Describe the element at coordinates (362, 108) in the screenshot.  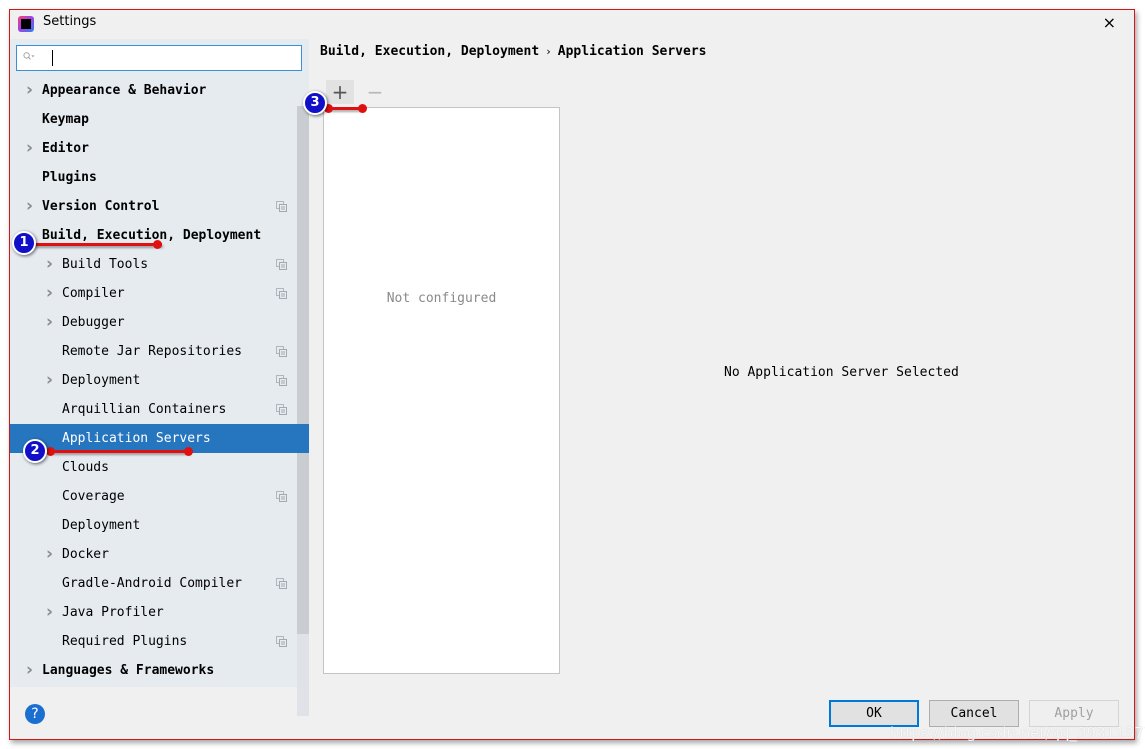
I see `annotation-dot-3b` at that location.